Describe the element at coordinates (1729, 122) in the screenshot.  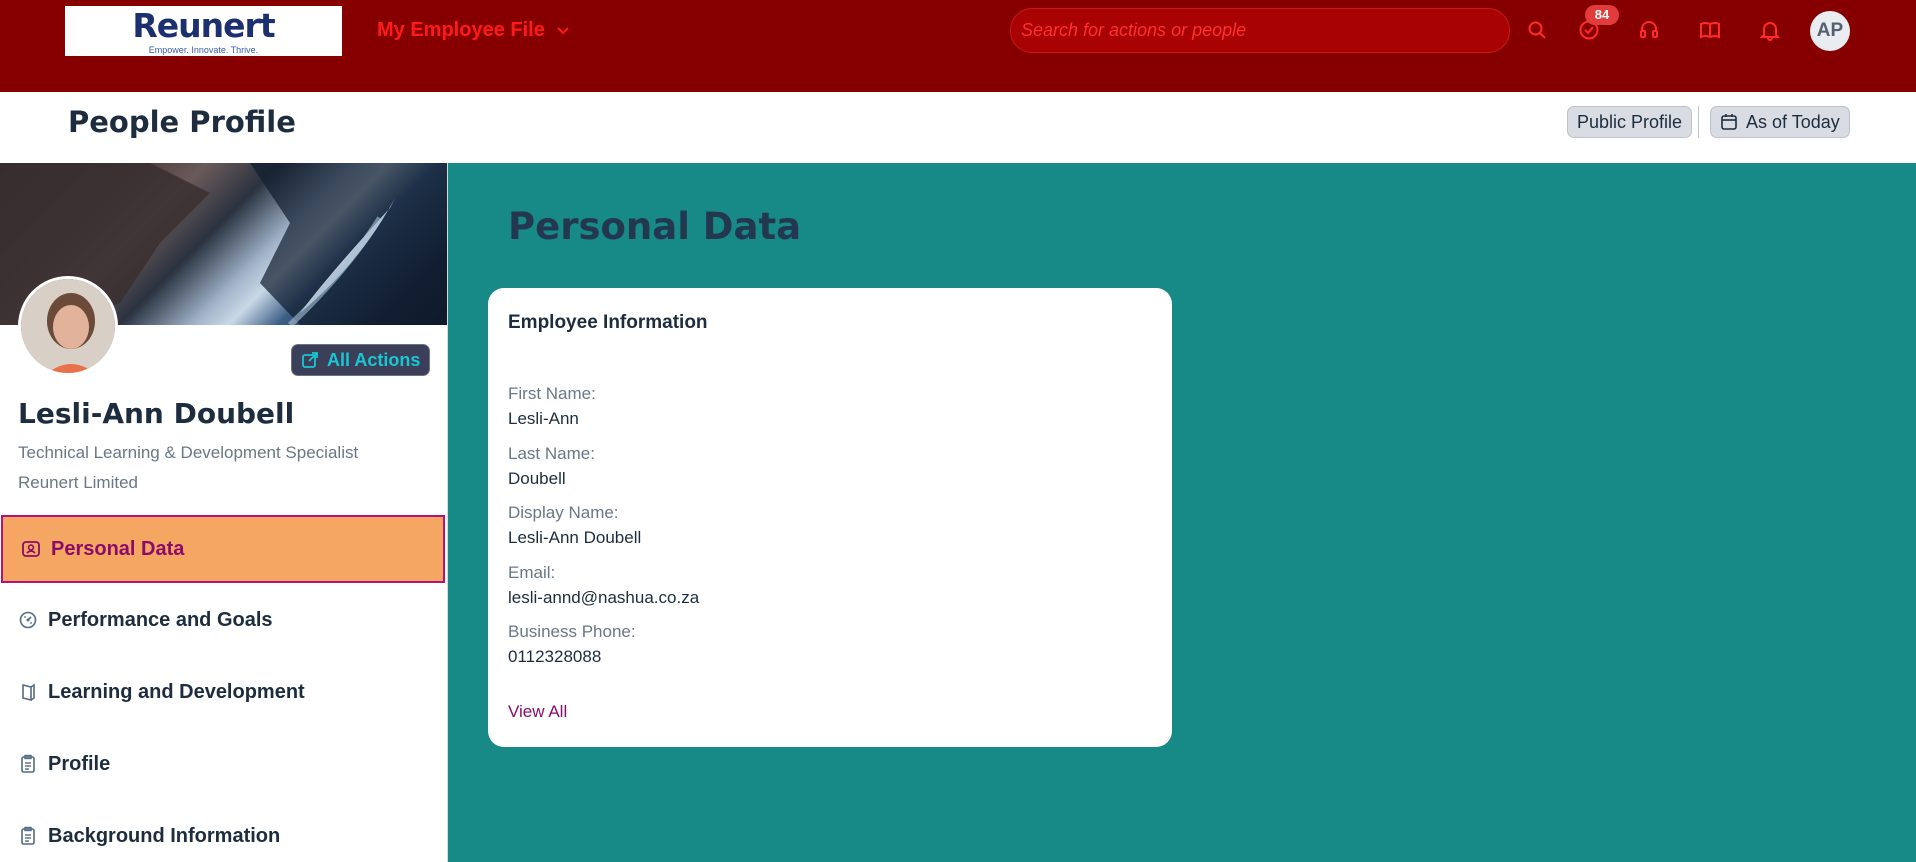
I see `calendar-icon` at that location.